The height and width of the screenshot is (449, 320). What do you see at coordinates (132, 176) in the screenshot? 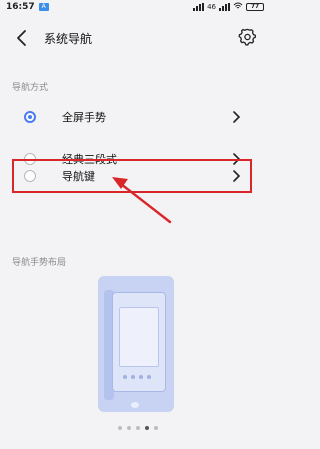
I see `annotation-highlight-box` at bounding box center [132, 176].